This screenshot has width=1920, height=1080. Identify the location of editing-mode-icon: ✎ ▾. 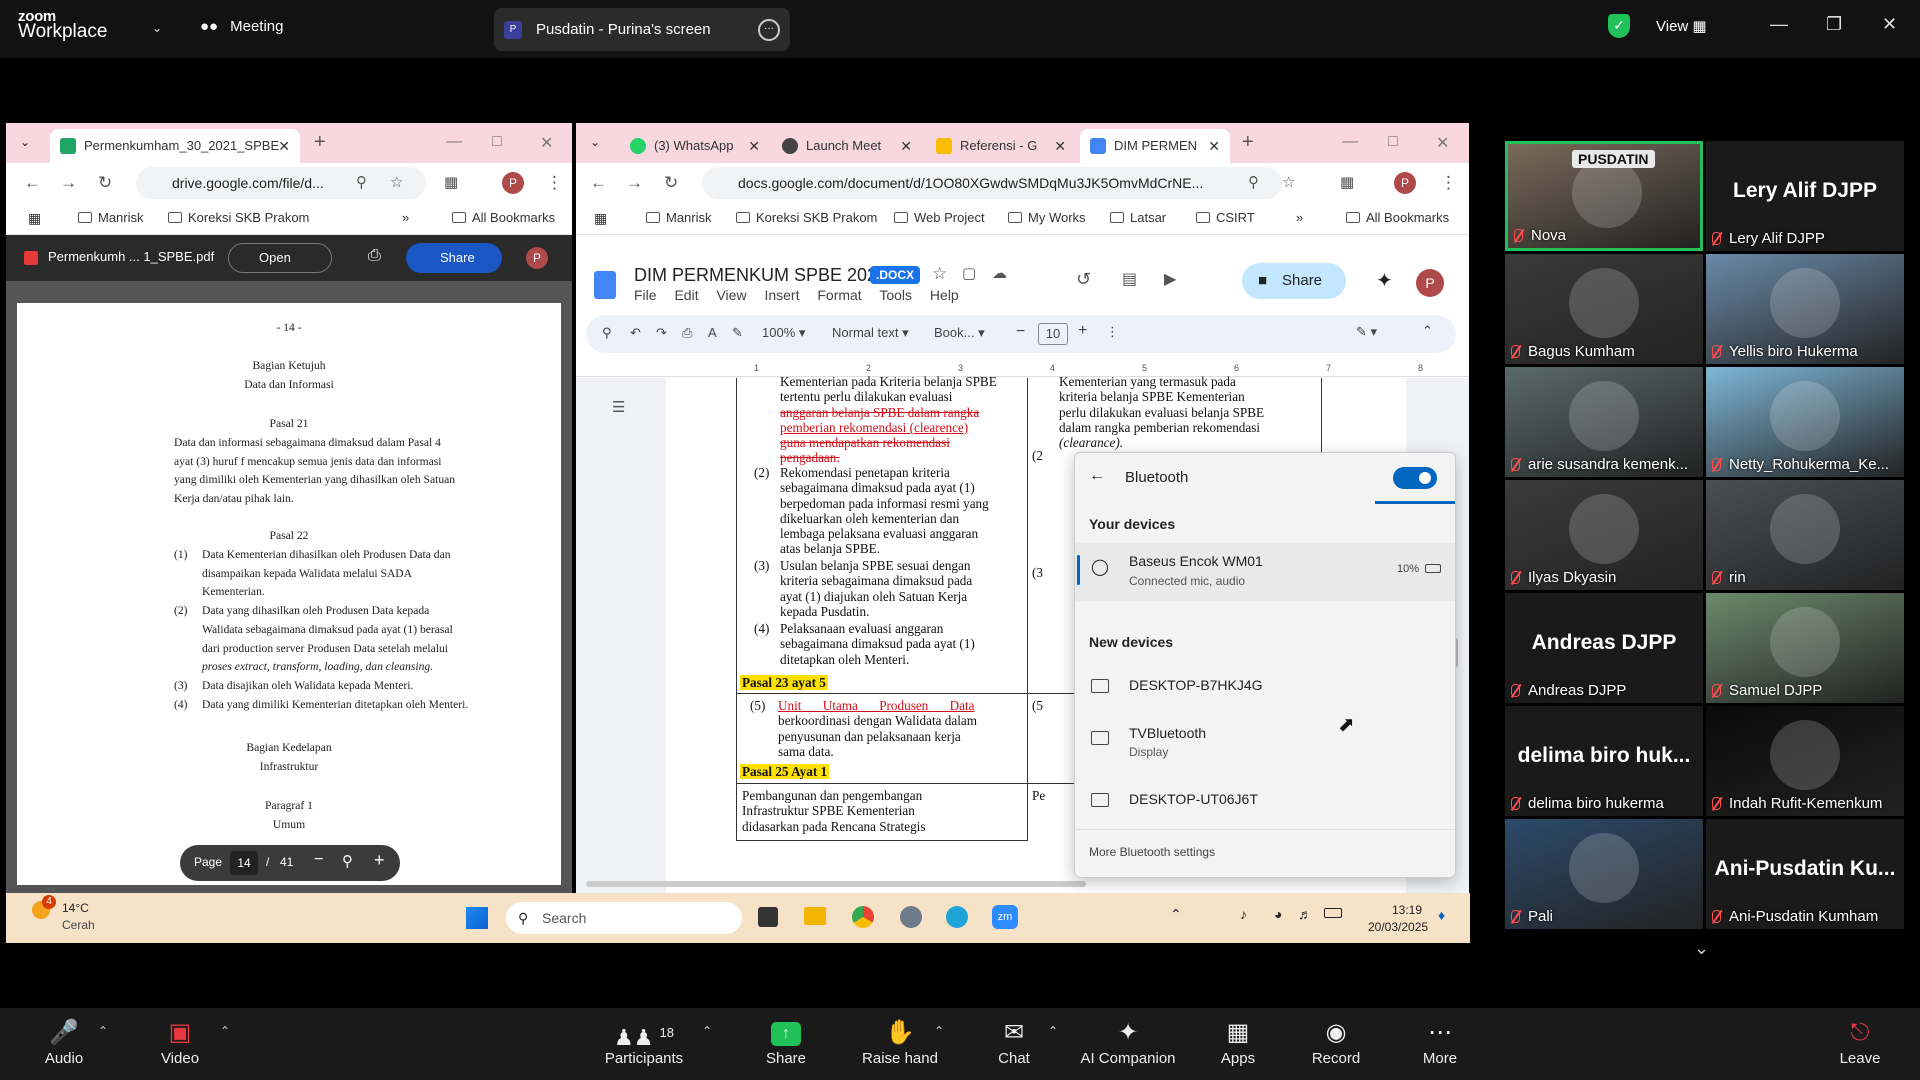
(1366, 332).